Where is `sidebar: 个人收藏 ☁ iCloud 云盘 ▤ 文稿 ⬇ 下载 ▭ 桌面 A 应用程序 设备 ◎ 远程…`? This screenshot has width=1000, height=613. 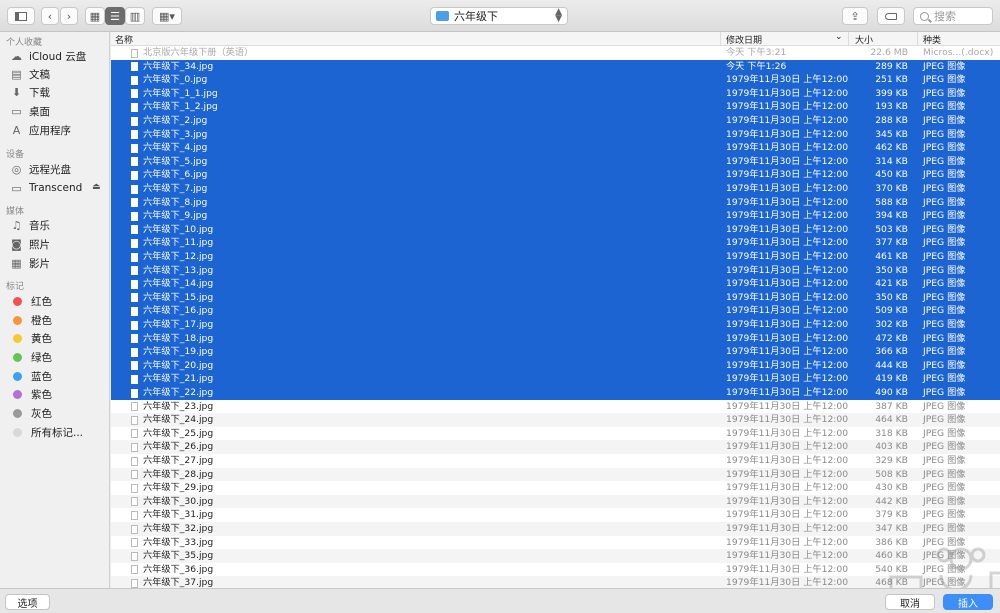
sidebar: 个人收藏 ☁ iCloud 云盘 ▤ 文稿 ⬇ 下载 ▭ 桌面 A 应用程序 设备 ◎ 远程… is located at coordinates (55, 310).